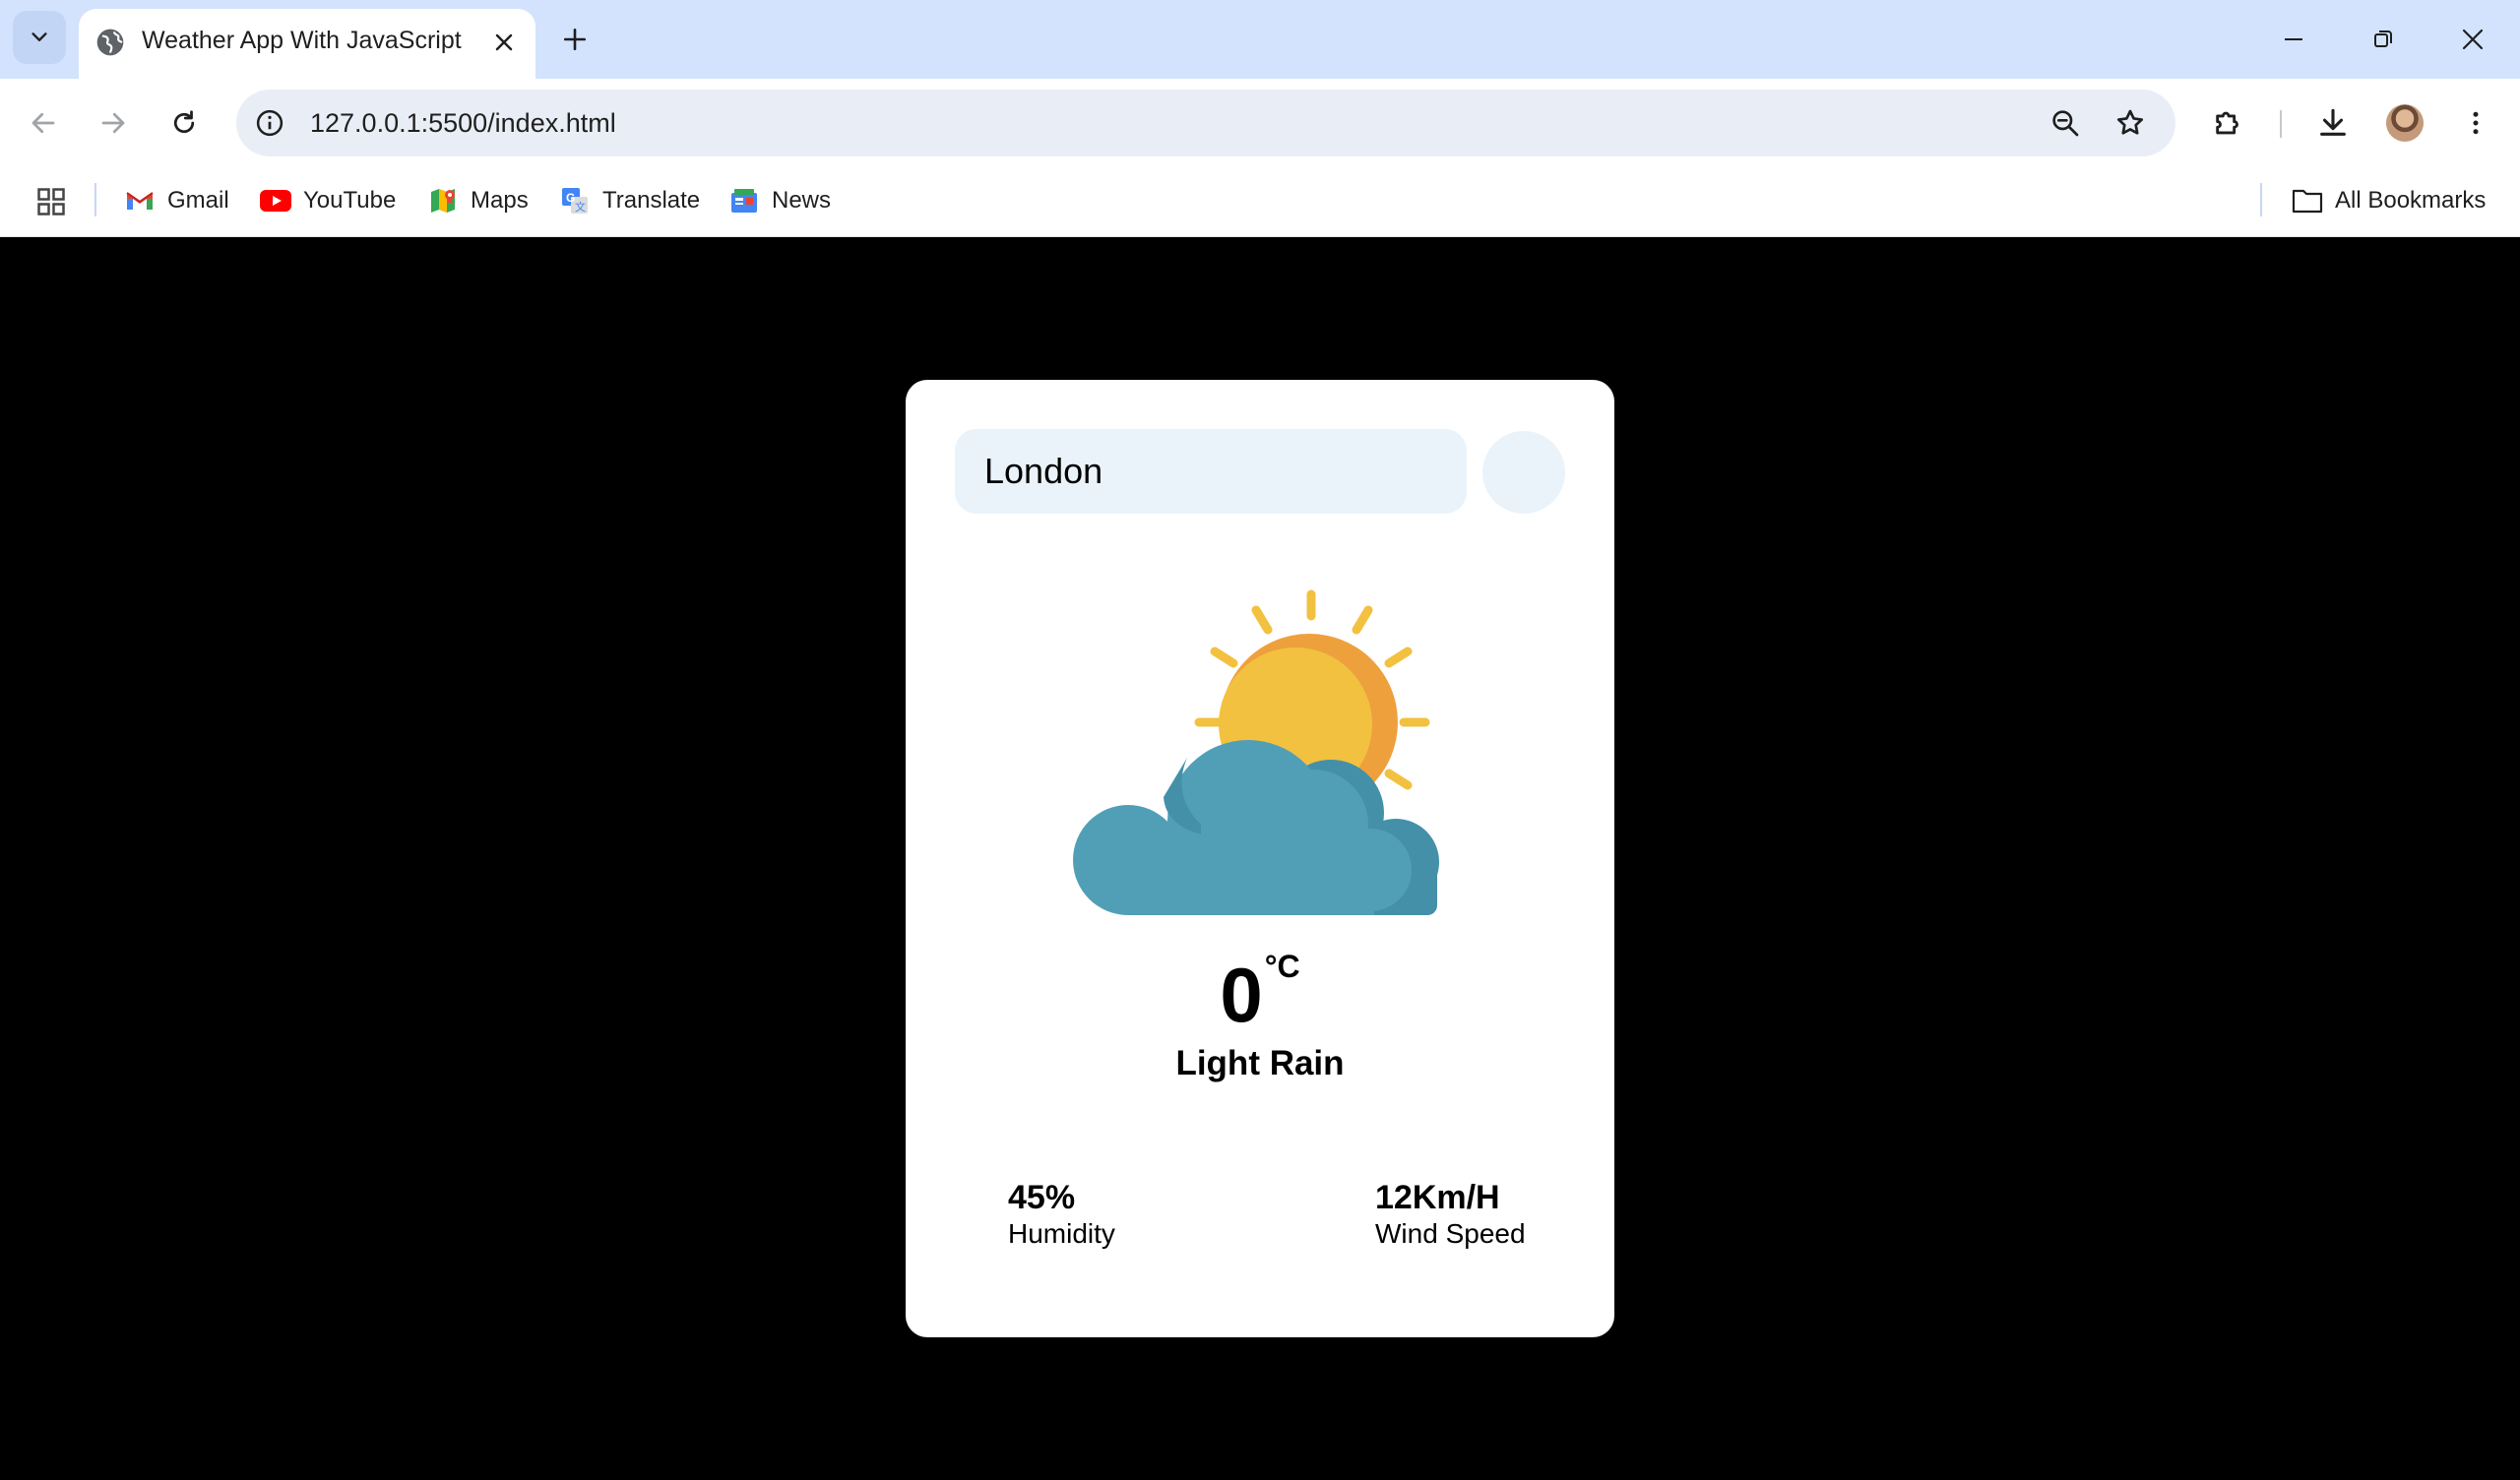 The width and height of the screenshot is (2520, 1480). What do you see at coordinates (1437, 1197) in the screenshot?
I see `wind-value: 12Km/H` at bounding box center [1437, 1197].